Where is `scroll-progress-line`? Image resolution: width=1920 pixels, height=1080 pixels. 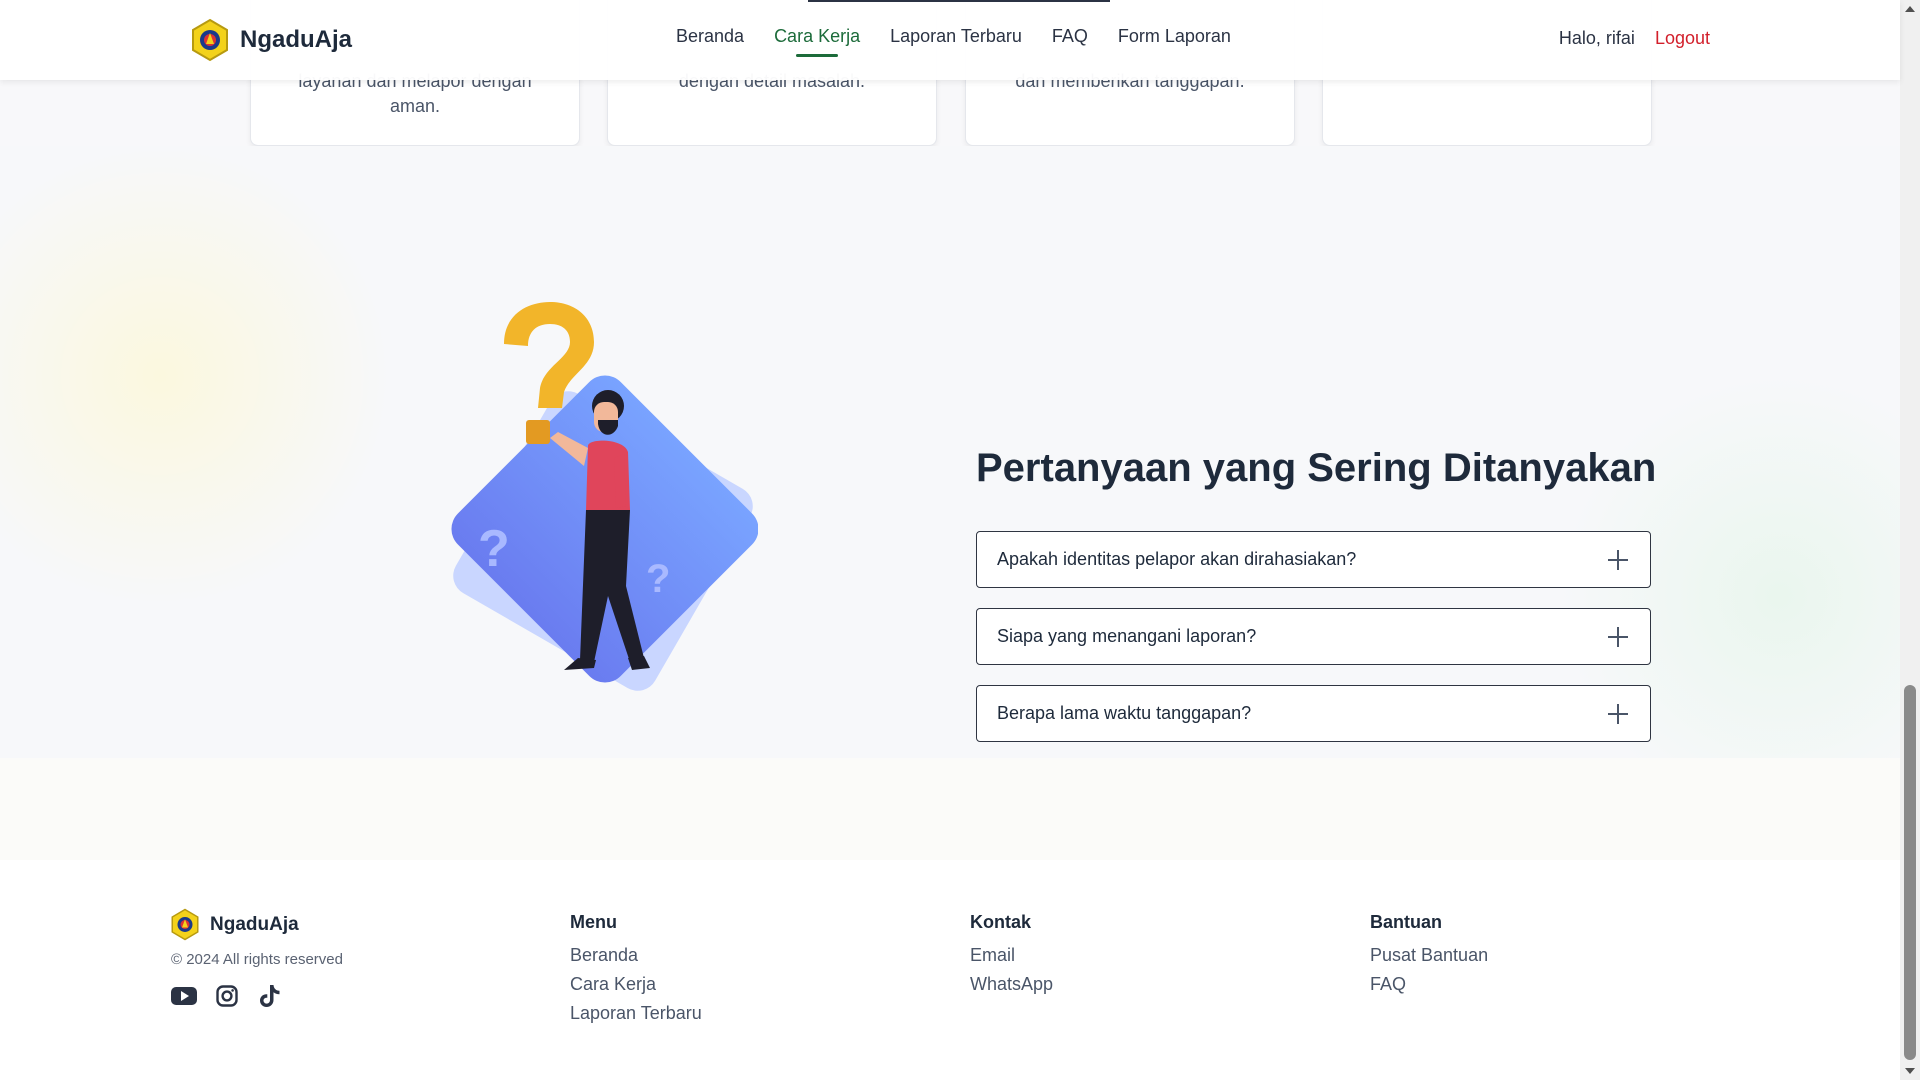 scroll-progress-line is located at coordinates (959, 1).